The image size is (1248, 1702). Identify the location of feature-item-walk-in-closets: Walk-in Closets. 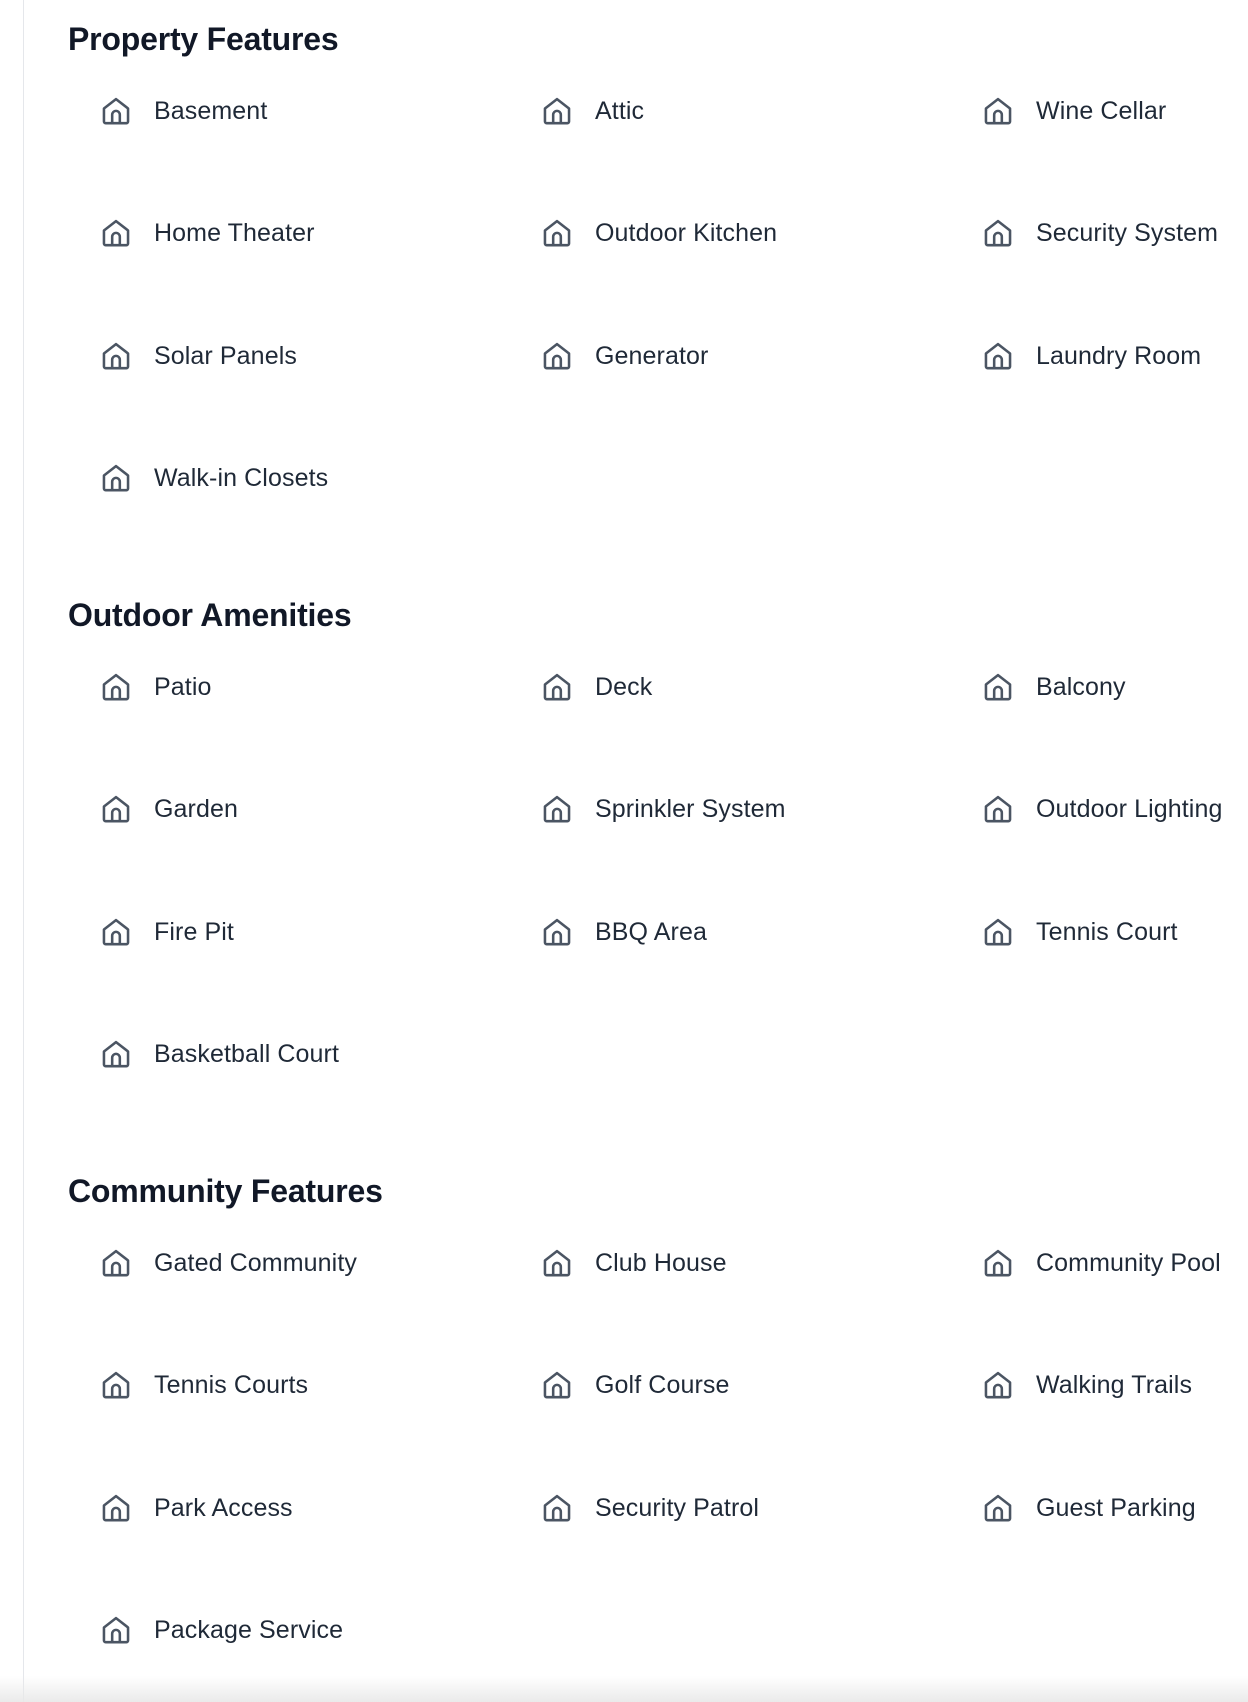
(213, 478).